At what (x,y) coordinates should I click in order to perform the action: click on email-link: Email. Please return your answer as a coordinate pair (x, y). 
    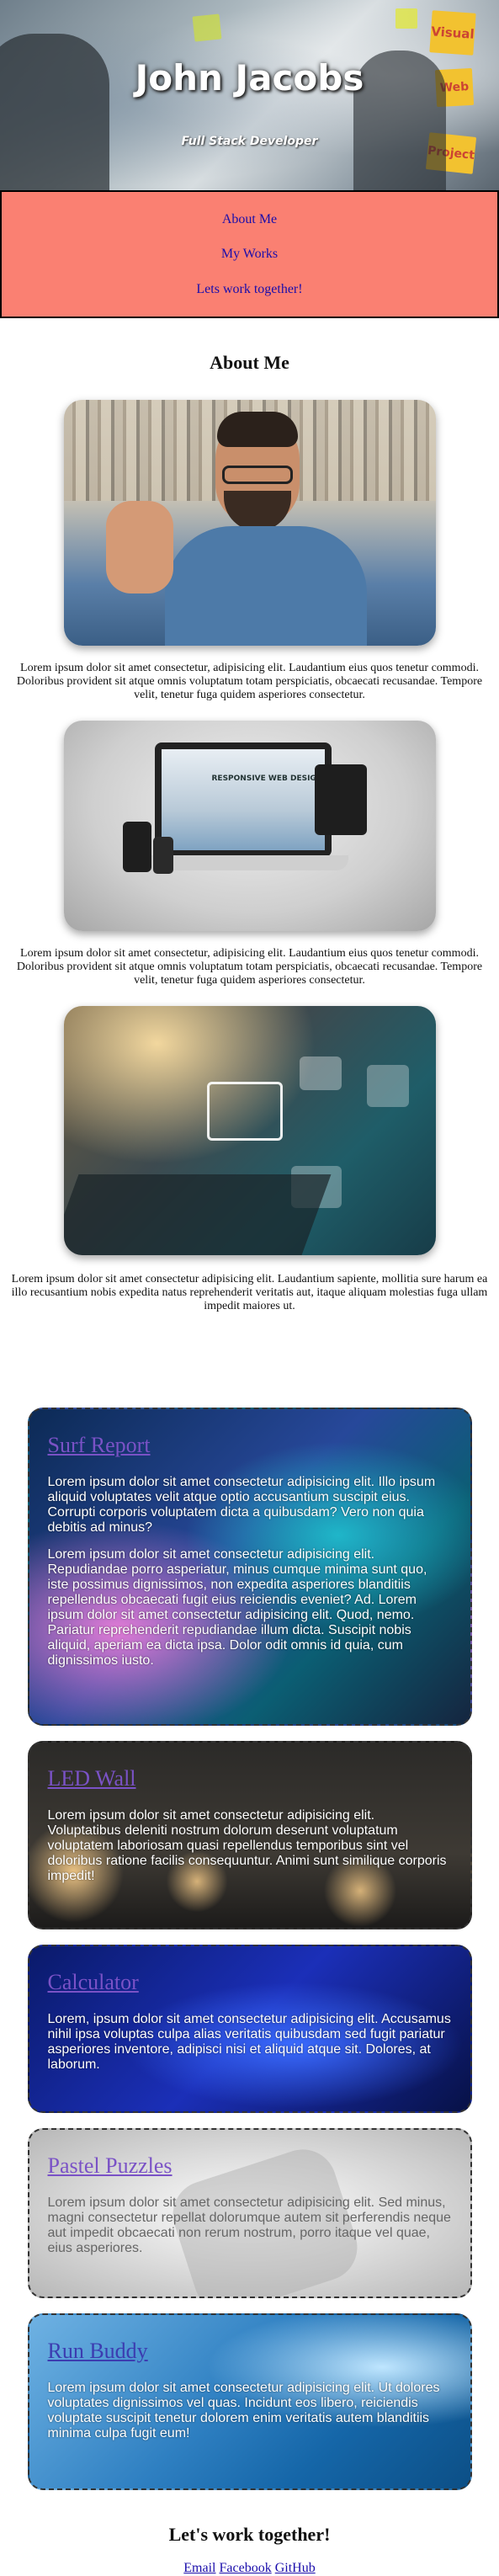
    Looking at the image, I should click on (199, 2568).